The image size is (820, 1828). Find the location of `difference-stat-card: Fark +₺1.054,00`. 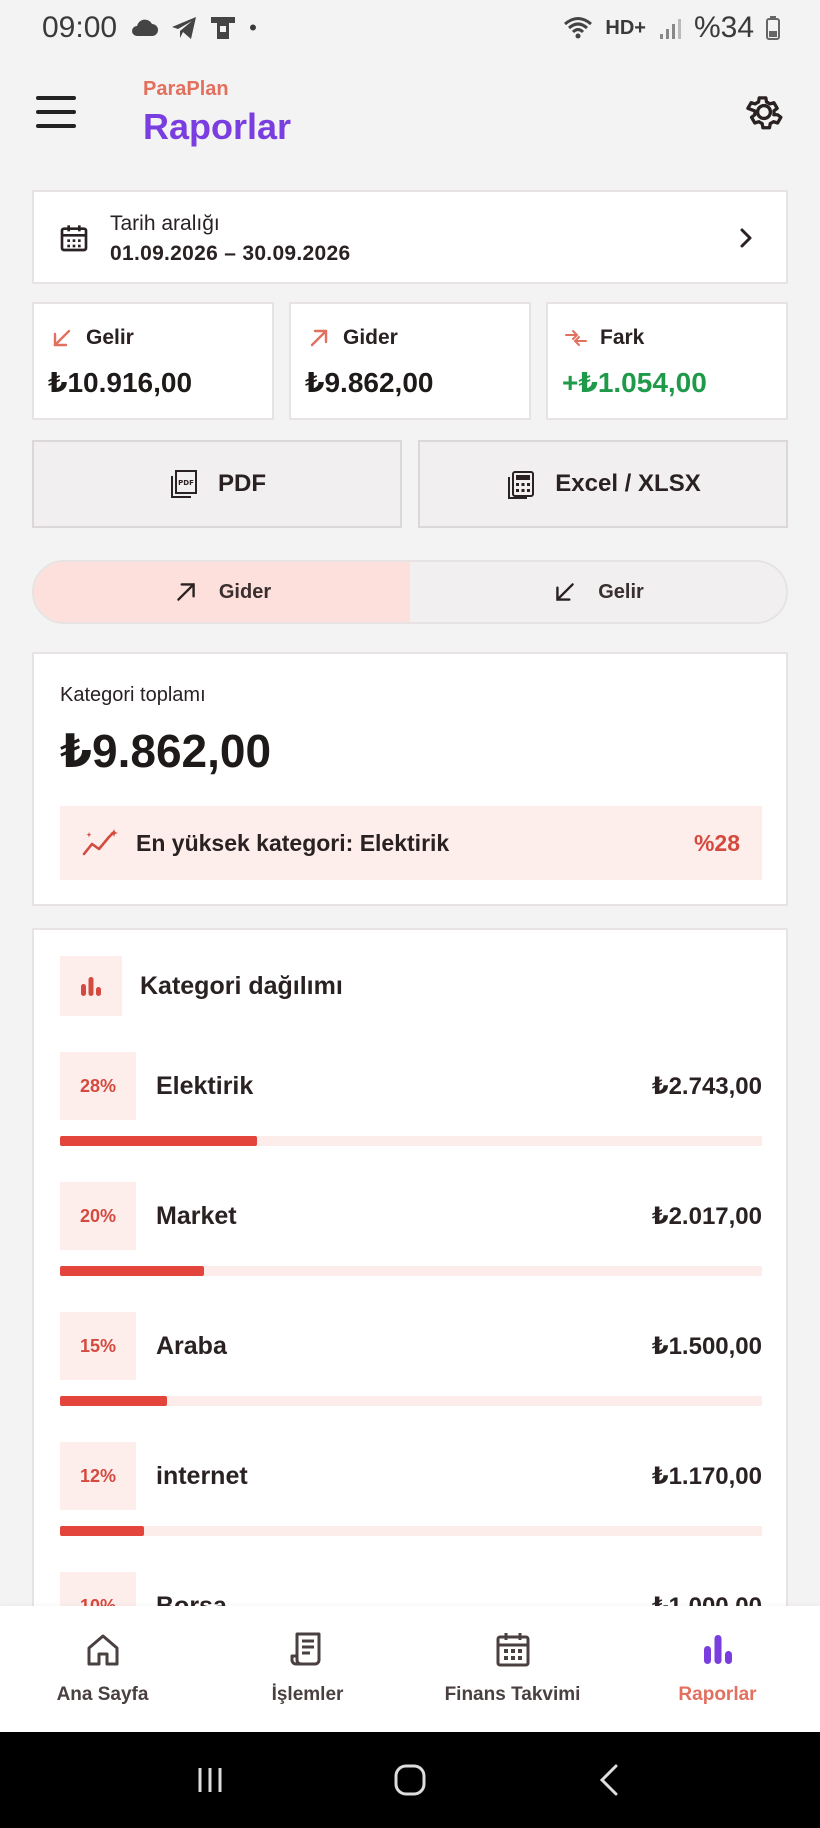

difference-stat-card: Fark +₺1.054,00 is located at coordinates (667, 361).